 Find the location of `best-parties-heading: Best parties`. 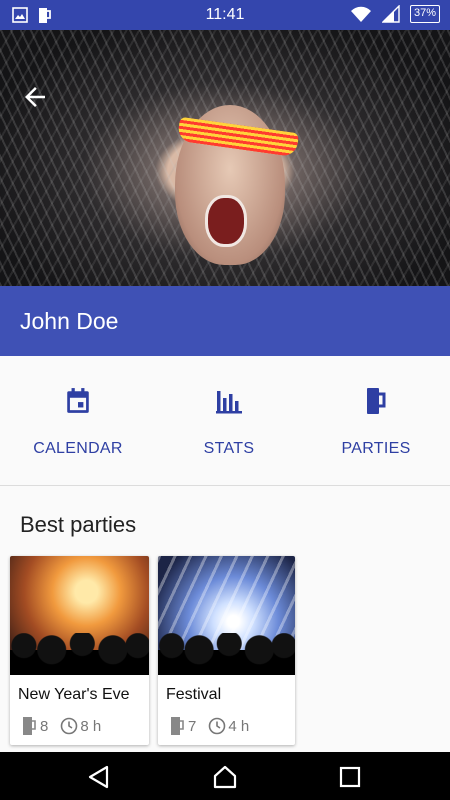

best-parties-heading: Best parties is located at coordinates (78, 524).